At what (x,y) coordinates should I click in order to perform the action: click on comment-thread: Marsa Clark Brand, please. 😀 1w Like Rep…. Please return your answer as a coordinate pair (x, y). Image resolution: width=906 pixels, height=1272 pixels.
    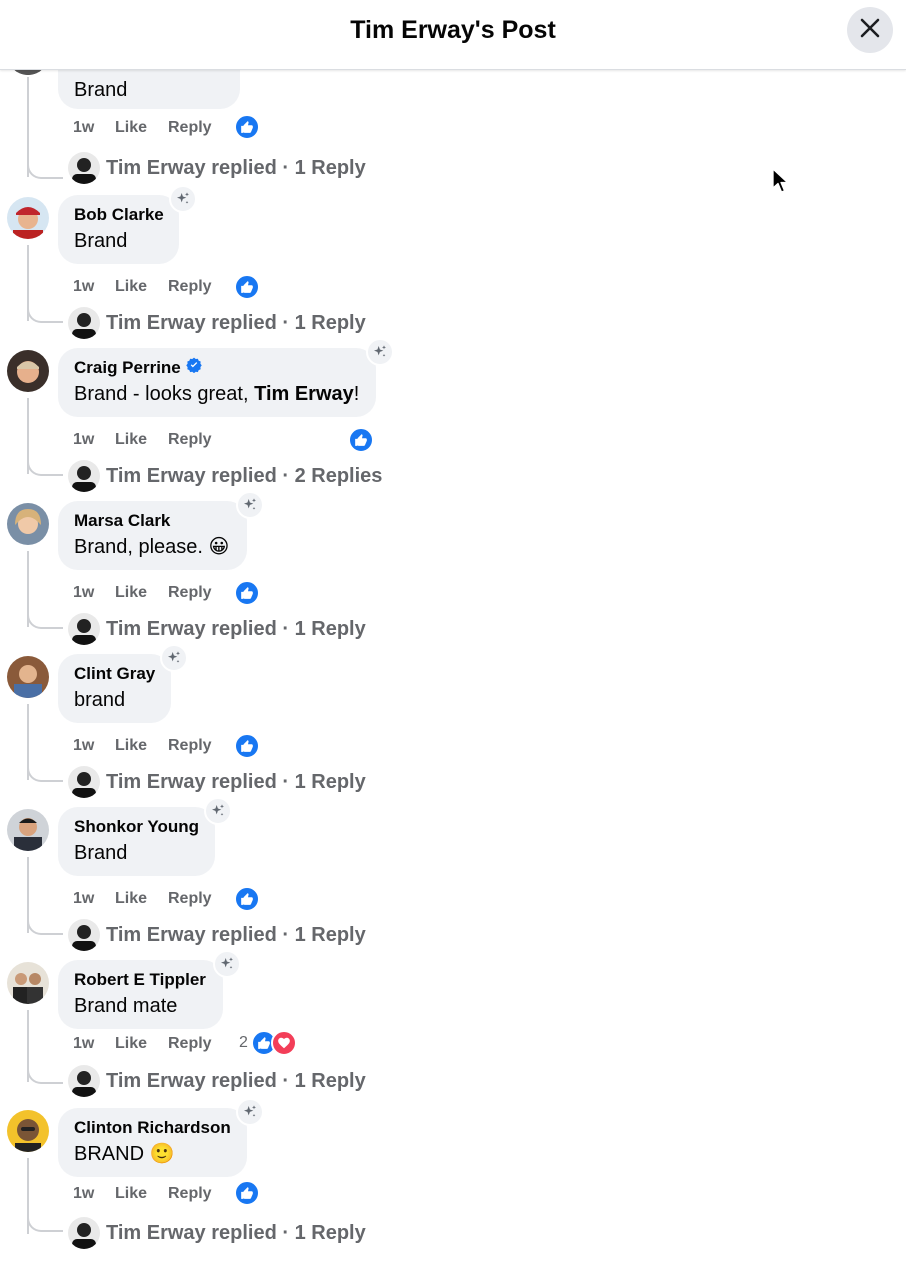
    Looking at the image, I should click on (453, 573).